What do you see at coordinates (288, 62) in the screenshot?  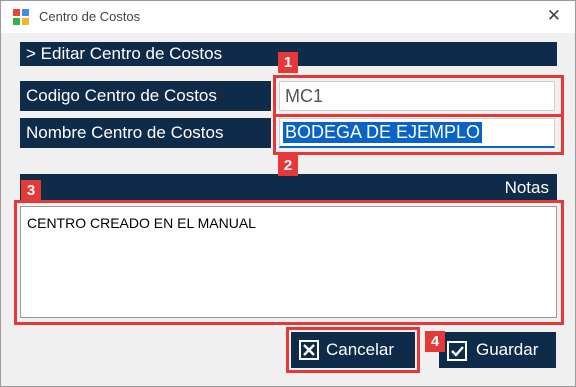 I see `annotation-badge-1: 1` at bounding box center [288, 62].